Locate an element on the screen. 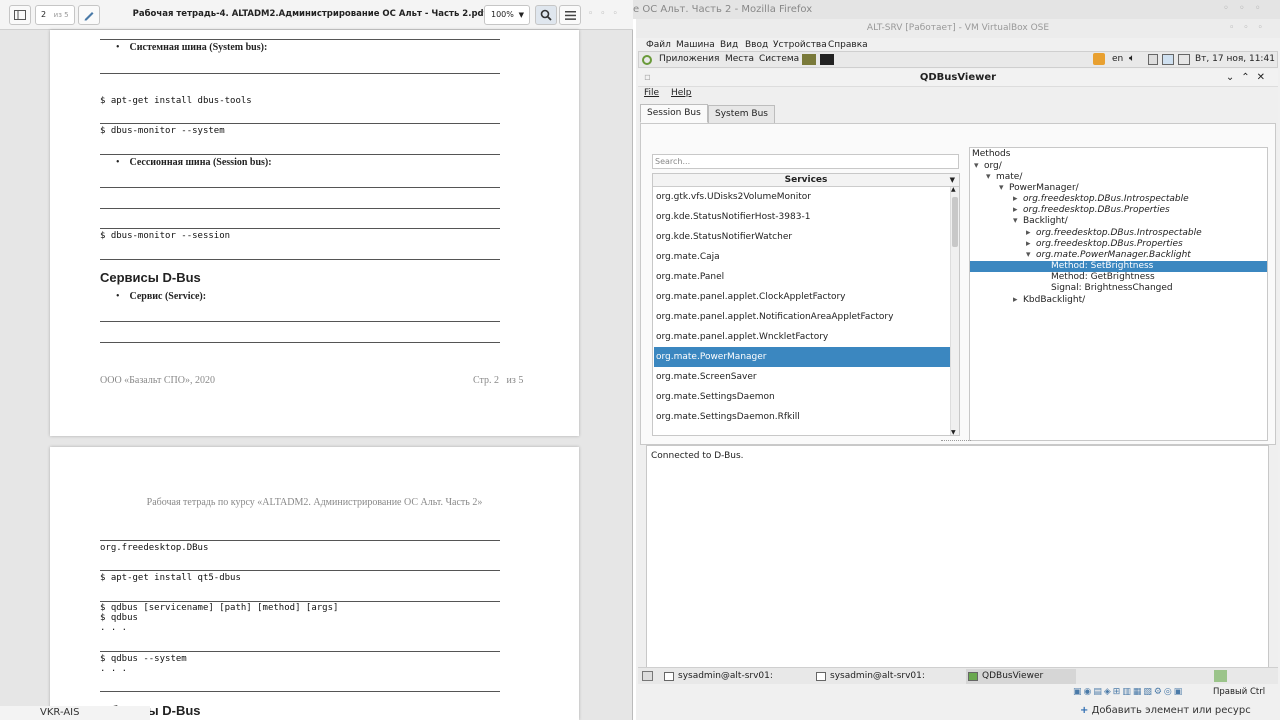  scroll-down-icon: ▼ is located at coordinates (953, 432).